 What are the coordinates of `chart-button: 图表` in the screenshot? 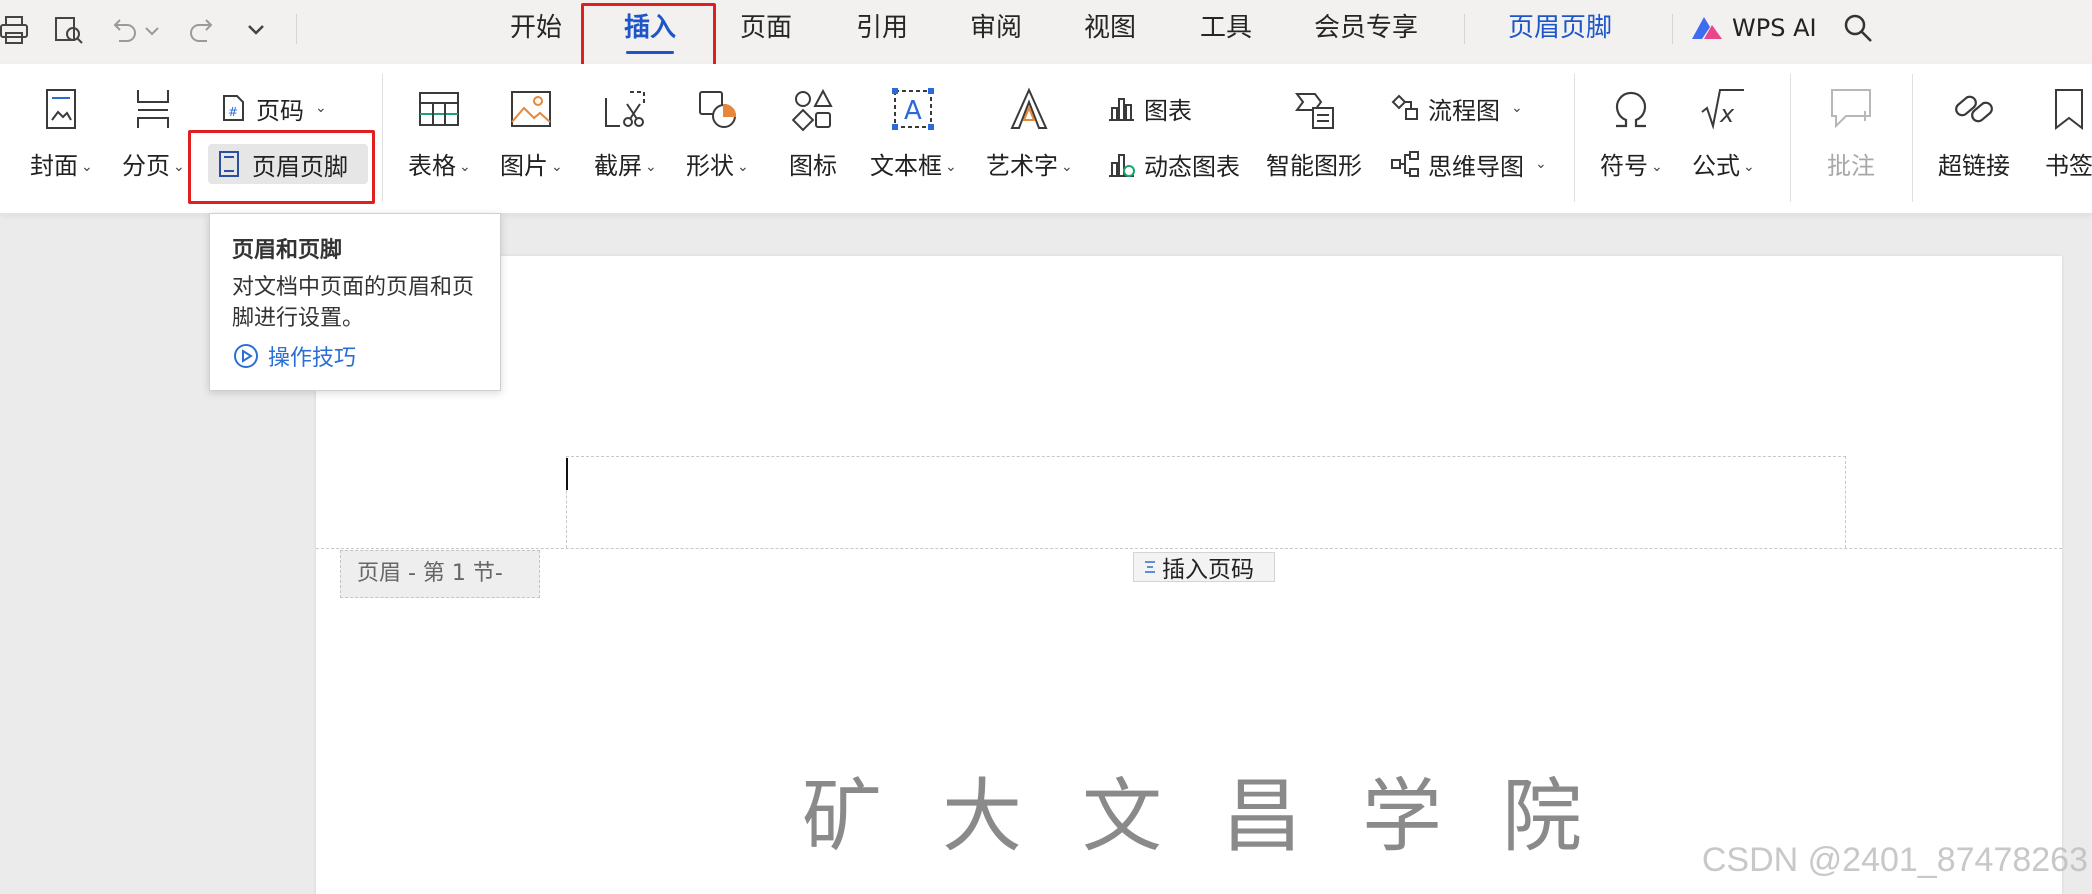 It's located at (1149, 108).